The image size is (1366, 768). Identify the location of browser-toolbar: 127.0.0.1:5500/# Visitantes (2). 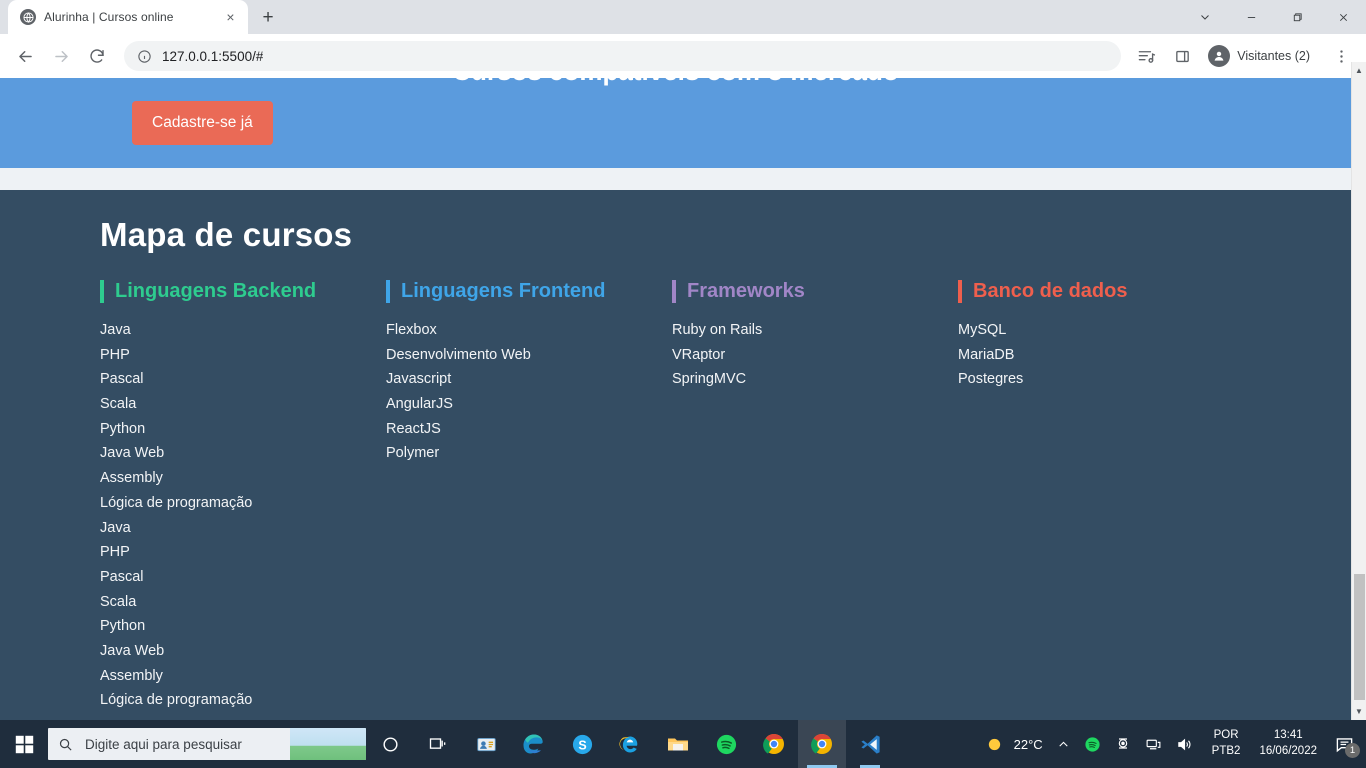
(683, 56).